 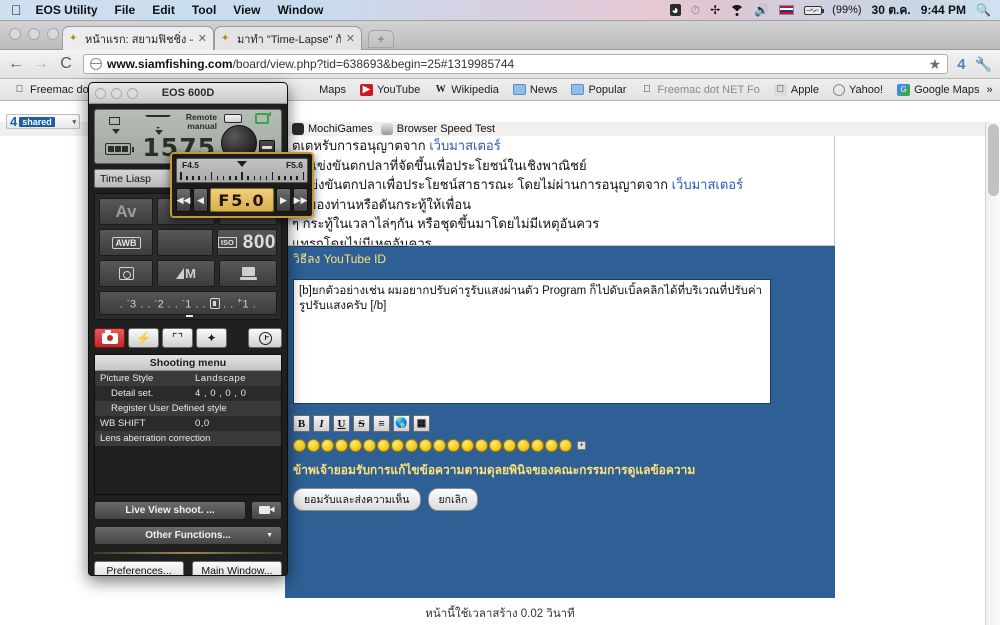 What do you see at coordinates (983, 10) in the screenshot?
I see `search-icon: 🔍` at bounding box center [983, 10].